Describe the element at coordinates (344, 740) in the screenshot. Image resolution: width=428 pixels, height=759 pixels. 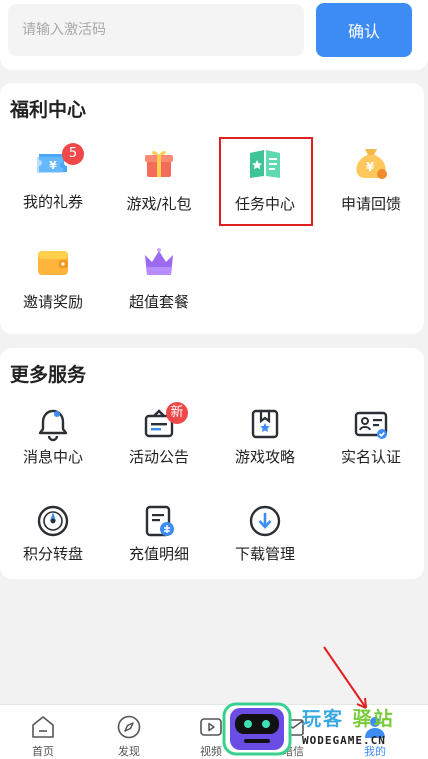
I see `watermark-en-text: WODEGAME.CN` at that location.